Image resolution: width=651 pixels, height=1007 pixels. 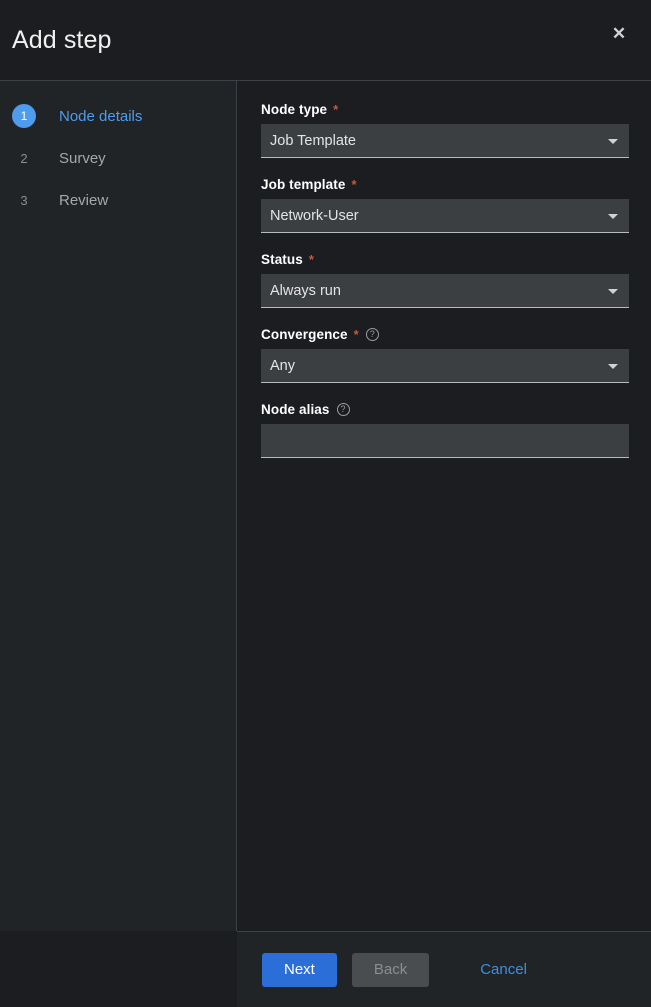 I want to click on field-status: Status * Always run, so click(x=445, y=280).